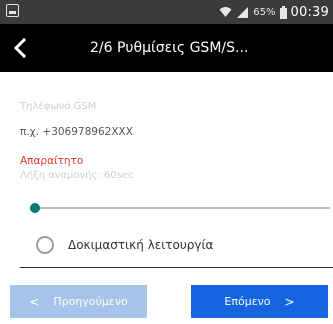 Image resolution: width=333 pixels, height=324 pixels. I want to click on status-indicators: 65% 00:39, so click(274, 12).